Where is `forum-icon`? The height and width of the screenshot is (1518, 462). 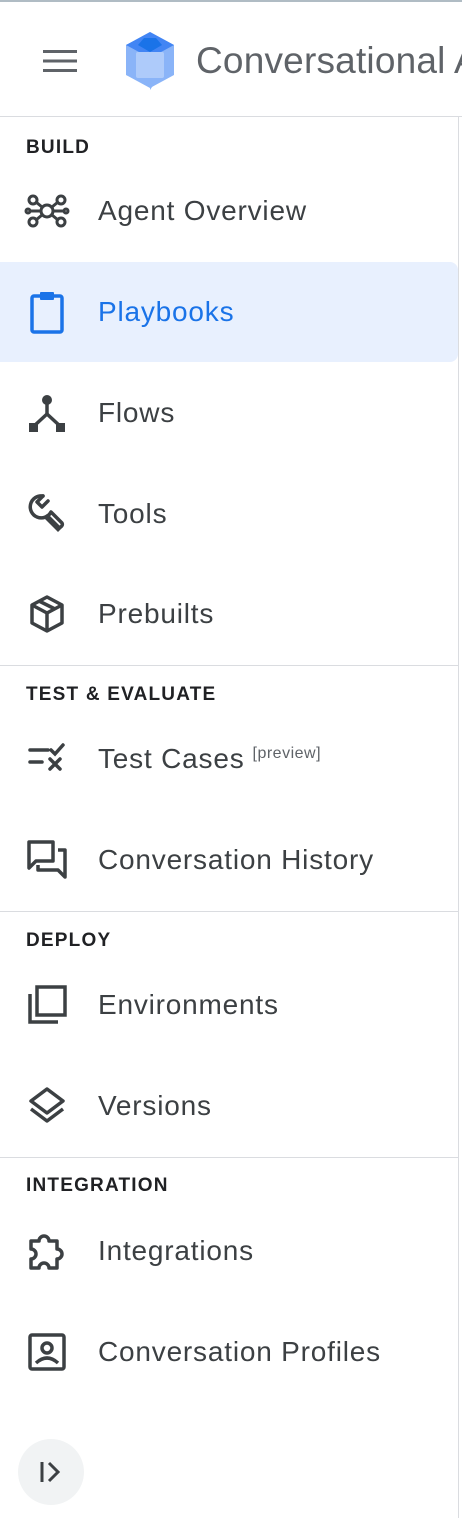
forum-icon is located at coordinates (47, 860).